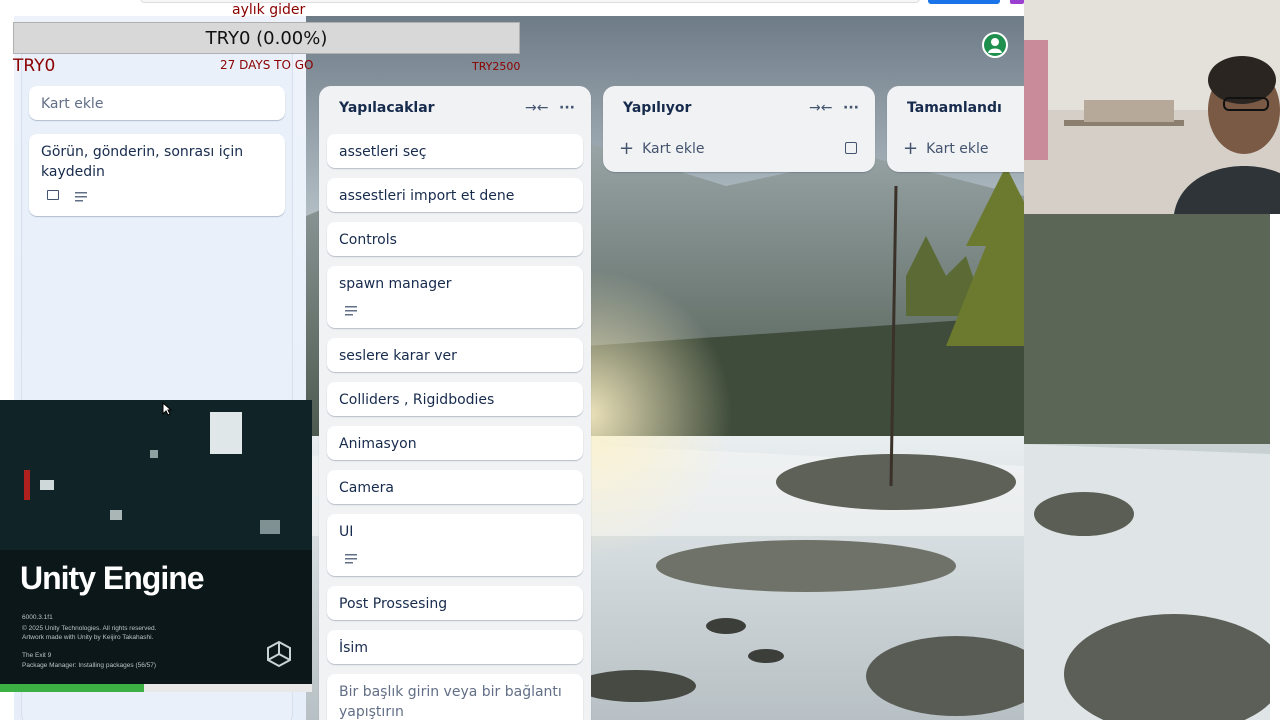  Describe the element at coordinates (142, 162) in the screenshot. I see `card-title: Görün, gönderin, sonrası için kaydedin` at that location.